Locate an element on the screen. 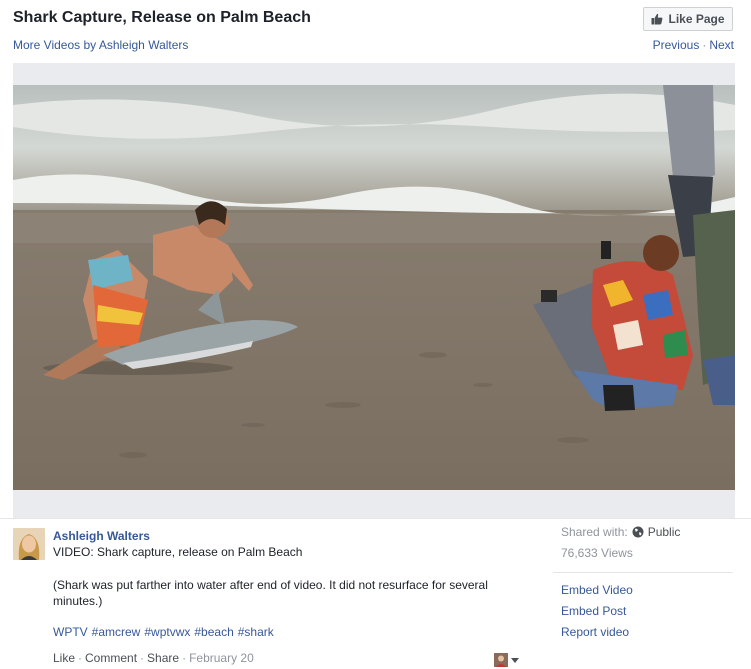 The width and height of the screenshot is (751, 669). hashtag-link: #amcrew is located at coordinates (116, 632).